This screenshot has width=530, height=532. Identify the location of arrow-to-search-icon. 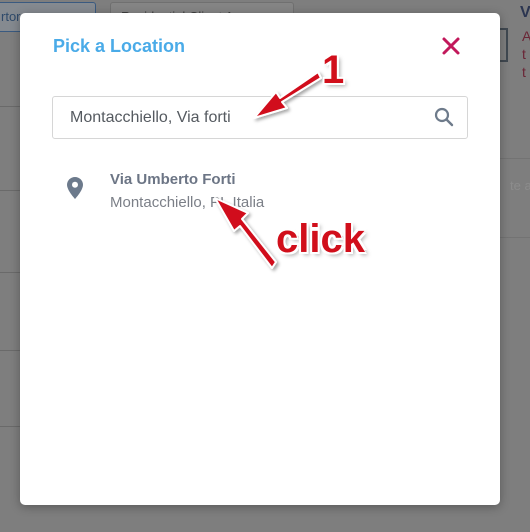
(287, 95).